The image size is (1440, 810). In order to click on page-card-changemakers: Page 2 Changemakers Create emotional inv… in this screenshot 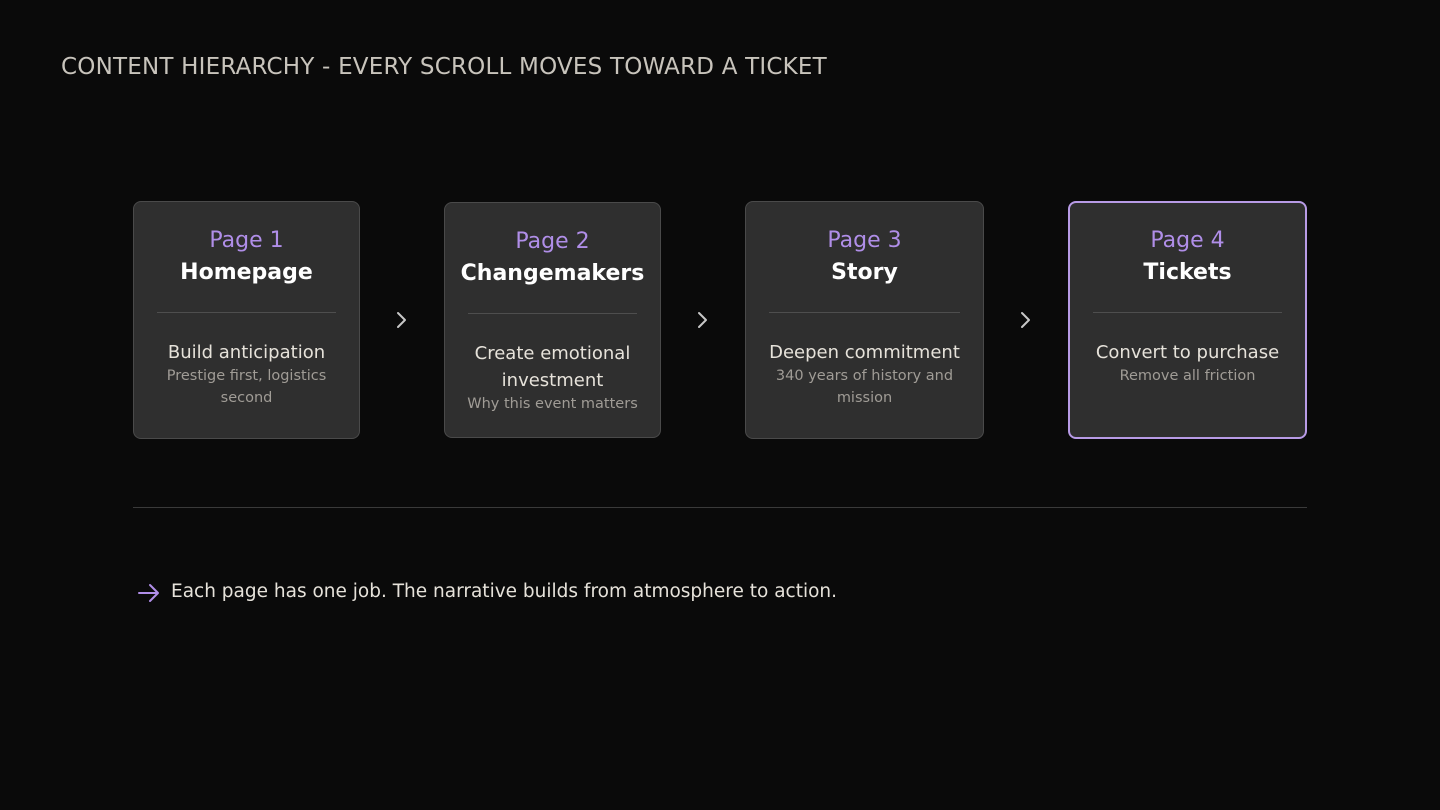, I will do `click(552, 320)`.